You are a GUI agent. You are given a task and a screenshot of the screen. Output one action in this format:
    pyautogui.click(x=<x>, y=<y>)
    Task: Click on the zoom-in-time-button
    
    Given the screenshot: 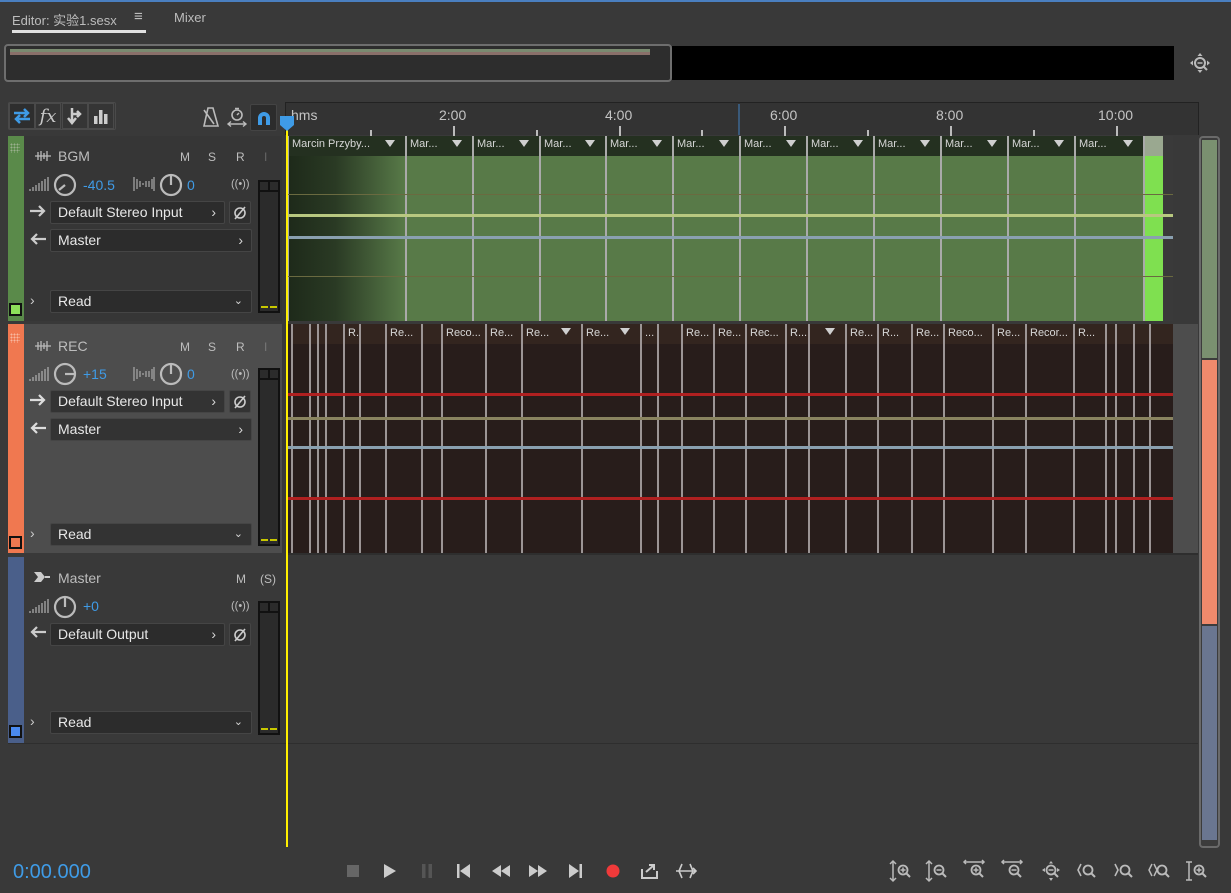 What is the action you would take?
    pyautogui.click(x=974, y=871)
    